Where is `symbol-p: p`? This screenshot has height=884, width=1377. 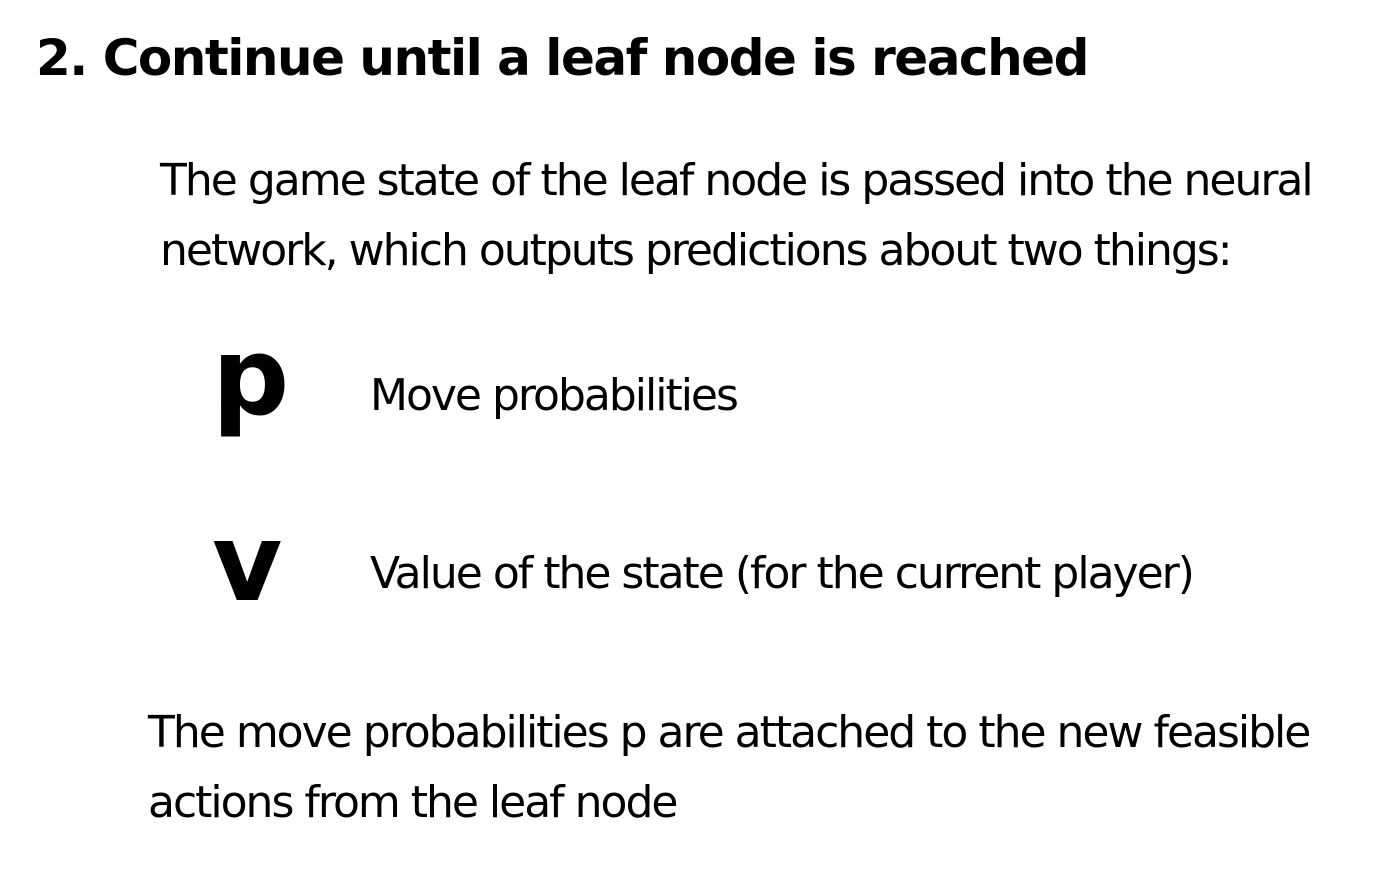
symbol-p: p is located at coordinates (251, 377).